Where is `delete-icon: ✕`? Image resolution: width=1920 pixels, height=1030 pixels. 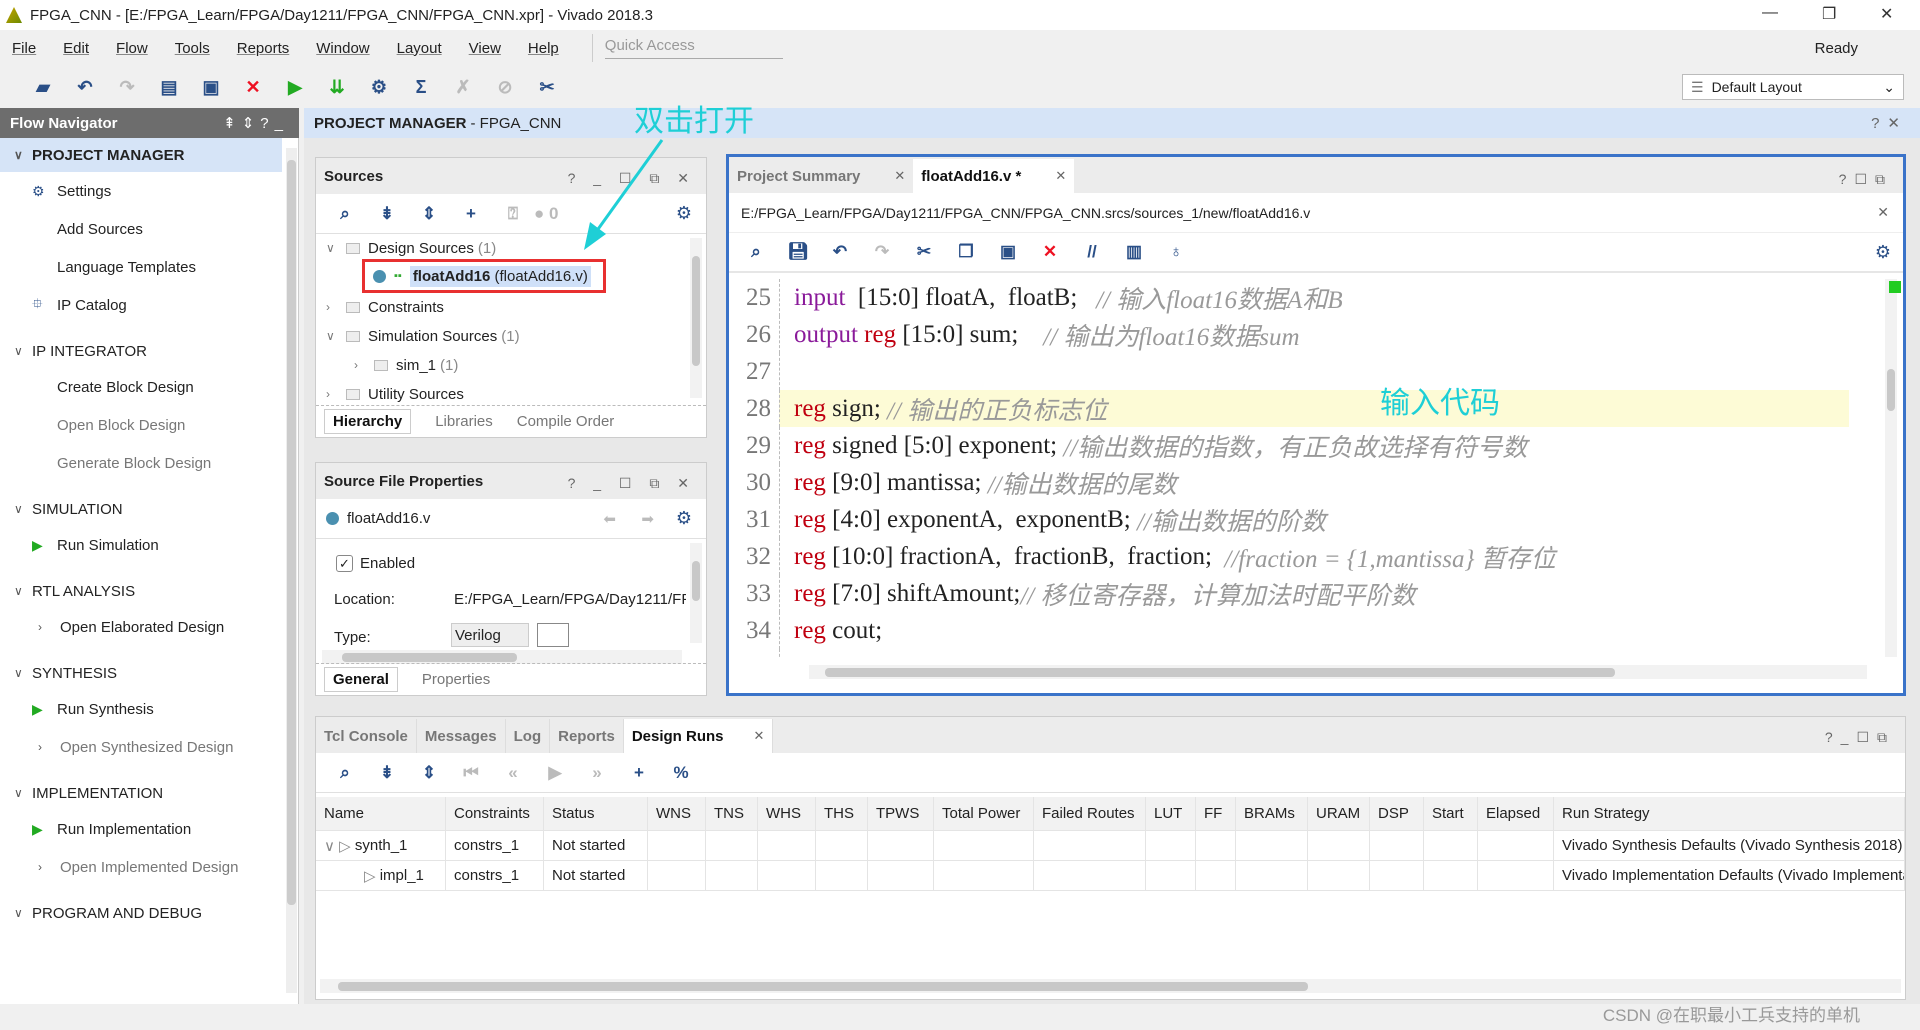 delete-icon: ✕ is located at coordinates (1050, 252).